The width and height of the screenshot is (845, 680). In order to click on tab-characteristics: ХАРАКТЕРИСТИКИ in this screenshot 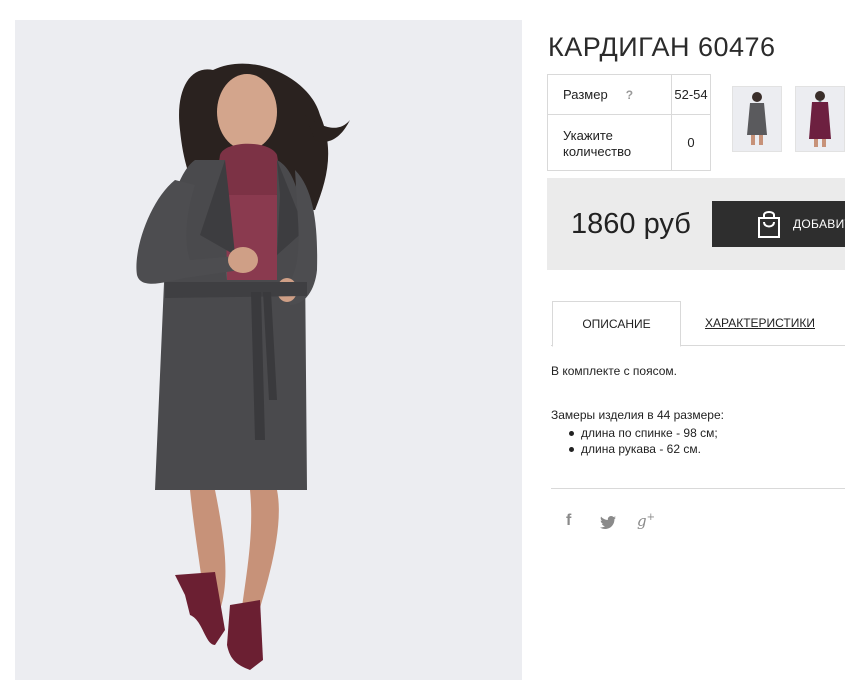, I will do `click(760, 323)`.